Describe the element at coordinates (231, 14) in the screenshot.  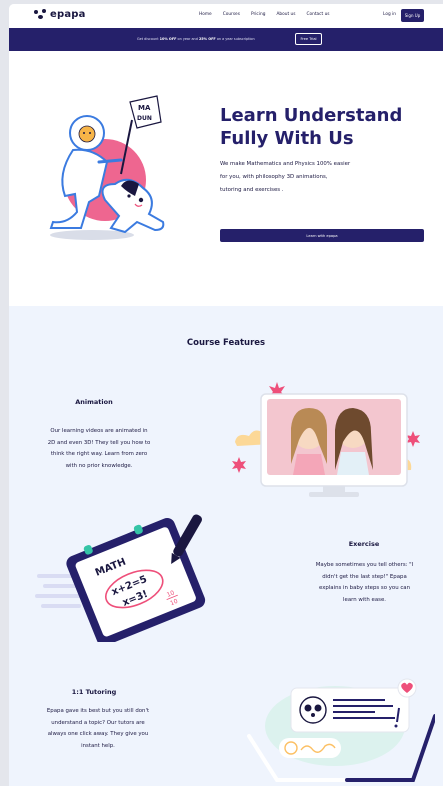
I see `nav-link-courses: Courses` at that location.